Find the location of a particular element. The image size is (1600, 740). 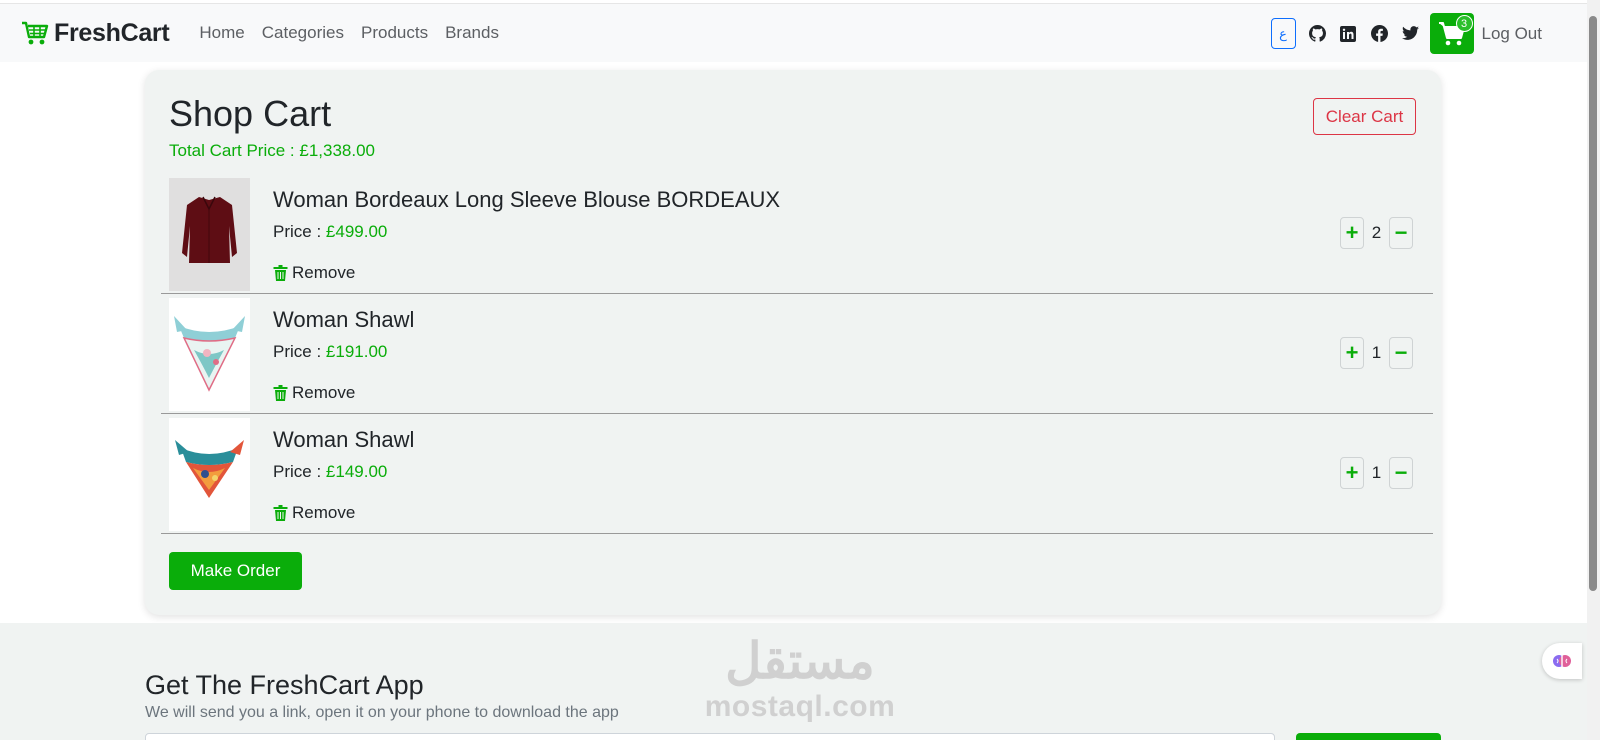

nav-link-home: Home is located at coordinates (221, 33).